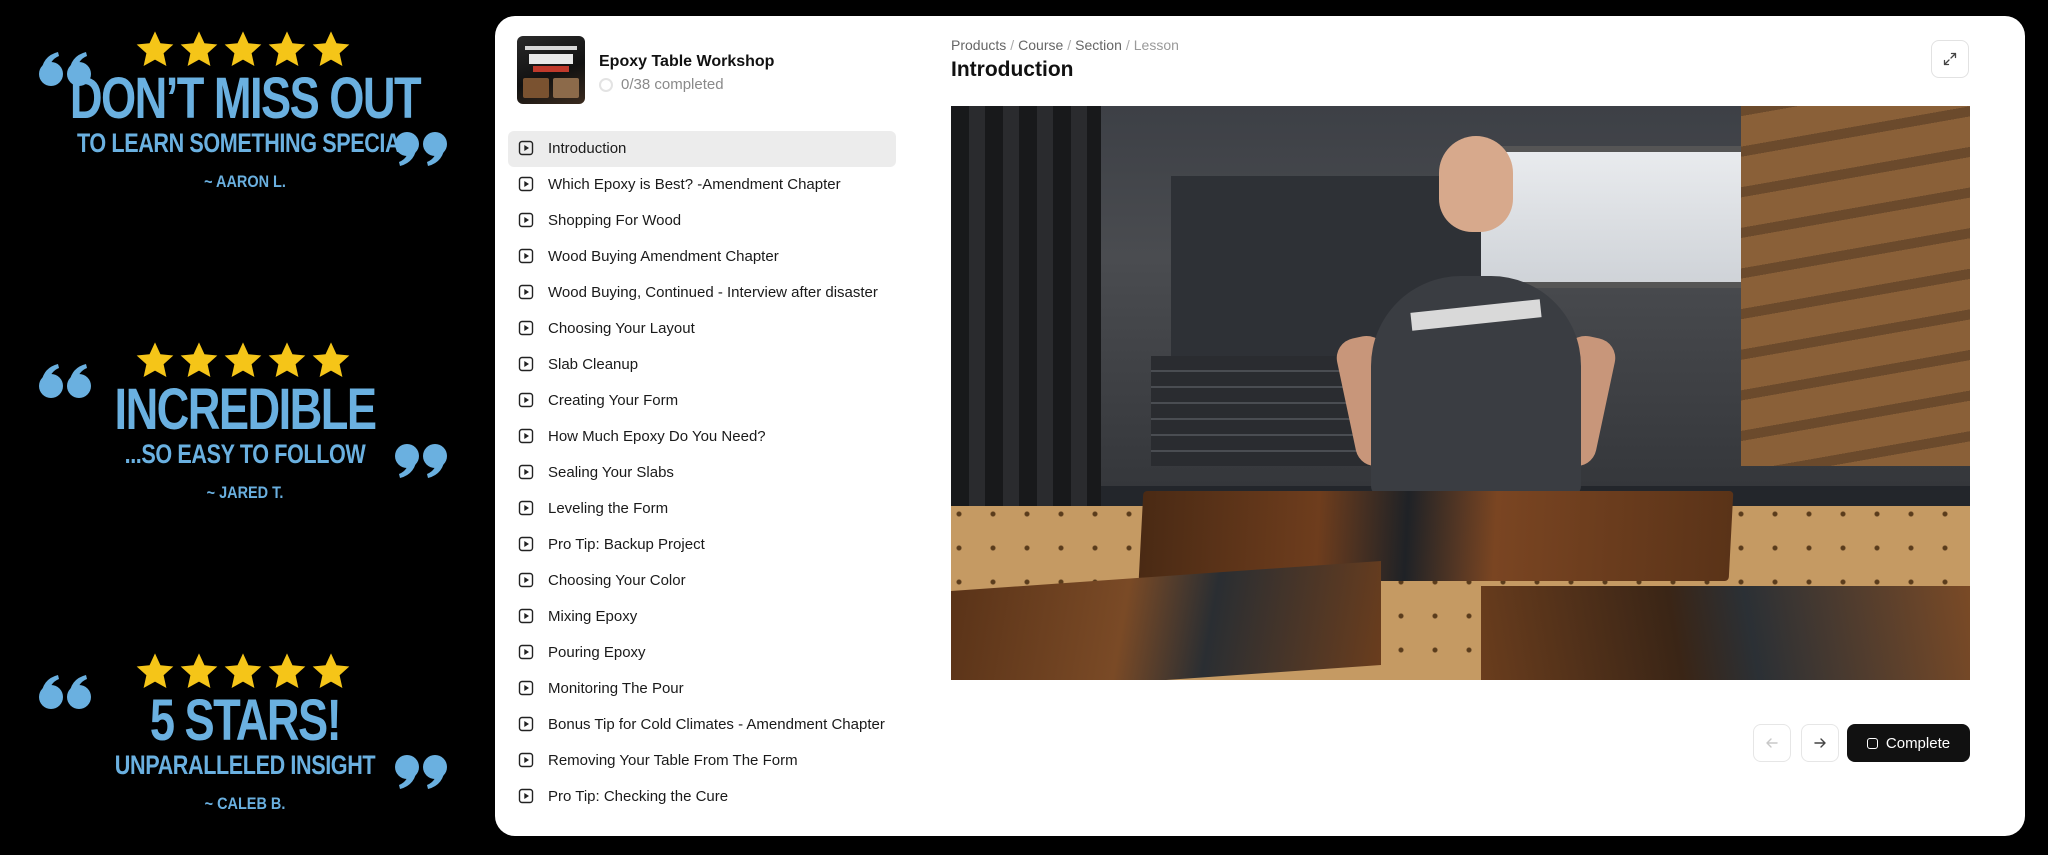  I want to click on lesson-item: Removing Your Table From The Form, so click(702, 761).